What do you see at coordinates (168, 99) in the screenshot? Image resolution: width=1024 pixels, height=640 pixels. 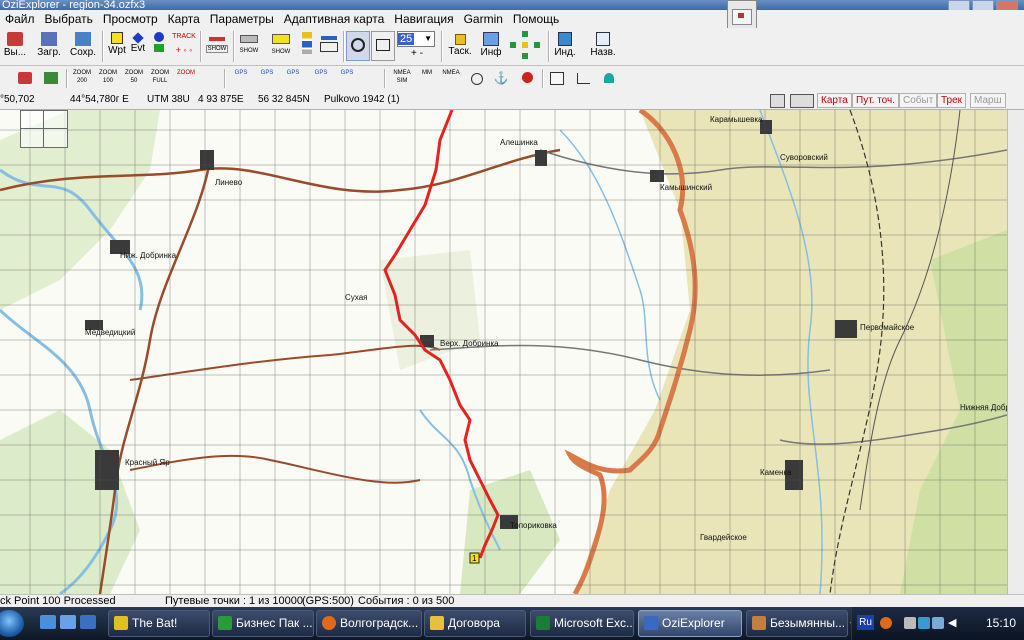 I see `utm-zone: UTM 38U` at bounding box center [168, 99].